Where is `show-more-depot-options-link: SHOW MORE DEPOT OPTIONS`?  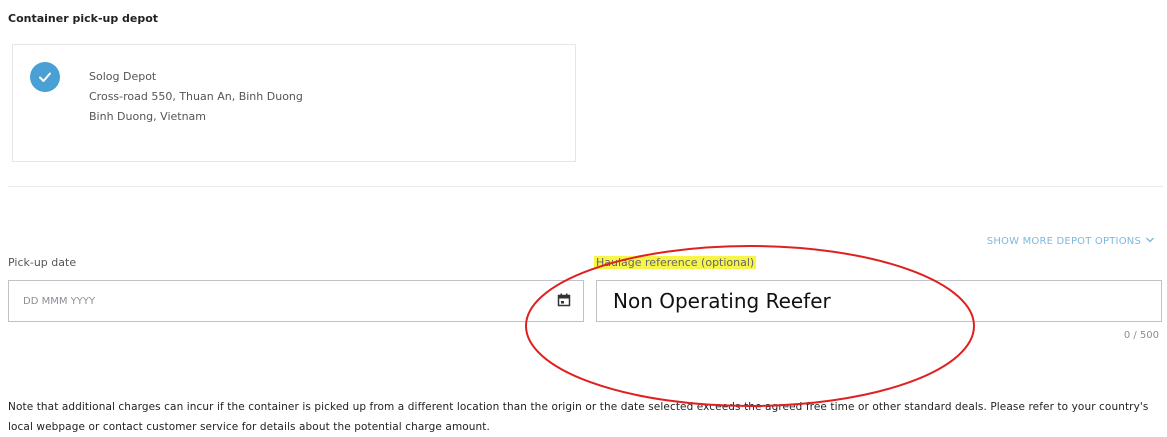
show-more-depot-options-link: SHOW MORE DEPOT OPTIONS is located at coordinates (1071, 241).